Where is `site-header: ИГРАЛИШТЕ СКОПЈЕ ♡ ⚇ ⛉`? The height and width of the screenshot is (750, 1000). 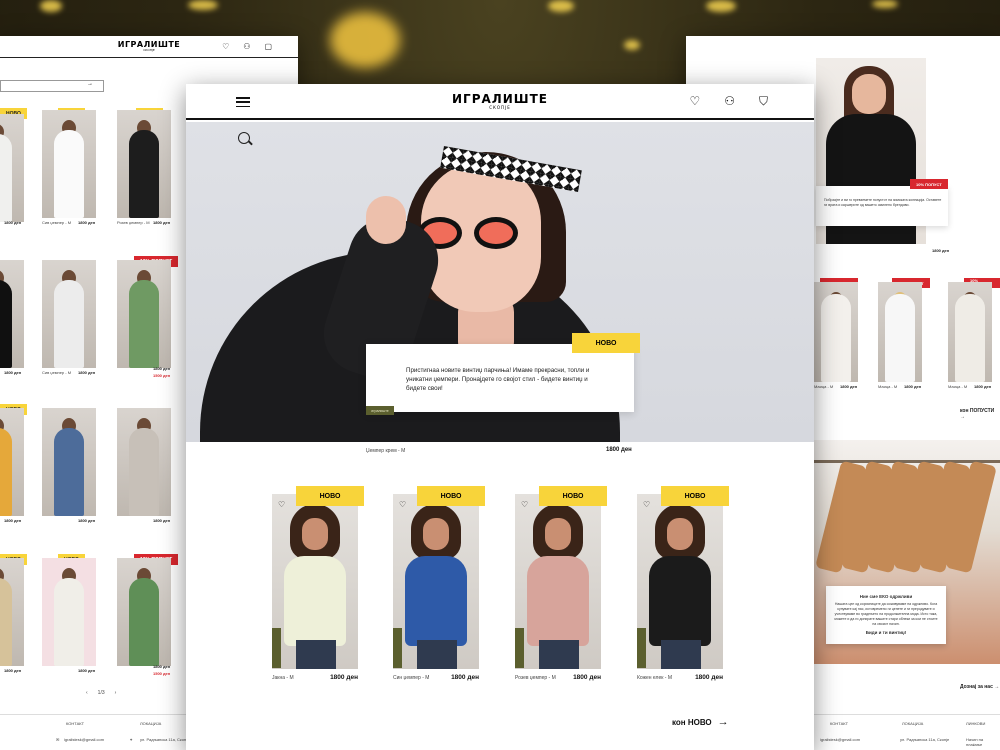
site-header: ИГРАЛИШТЕ СКОПЈЕ ♡ ⚇ ⛉ is located at coordinates (500, 102).